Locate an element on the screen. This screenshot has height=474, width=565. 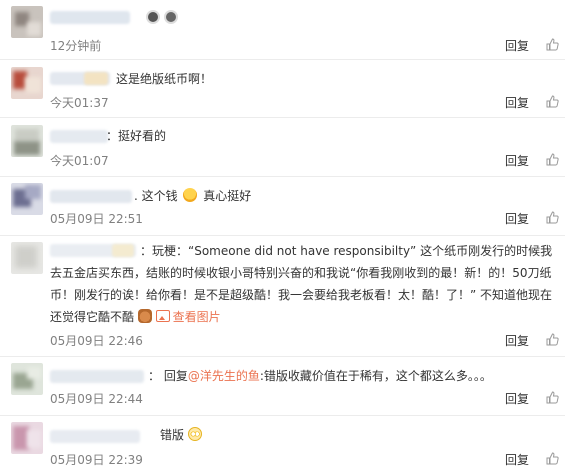
mention-link: @洋先生的鱼 is located at coordinates (224, 376).